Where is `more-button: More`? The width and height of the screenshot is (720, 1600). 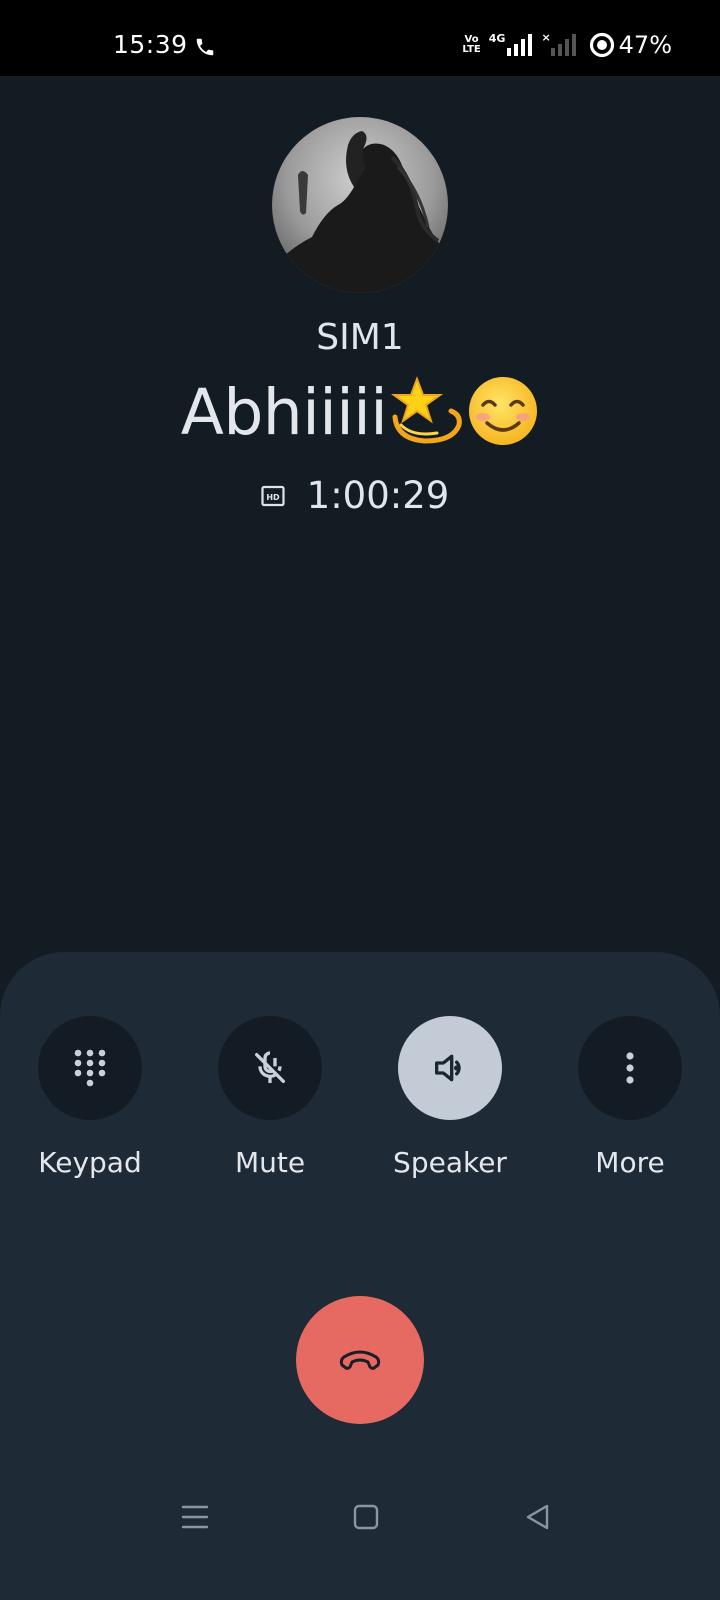
more-button: More is located at coordinates (630, 1097).